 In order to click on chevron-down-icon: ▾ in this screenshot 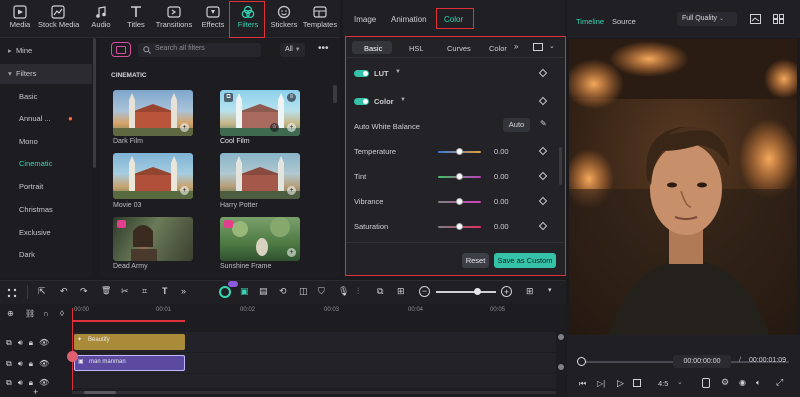, I will do `click(550, 290)`.